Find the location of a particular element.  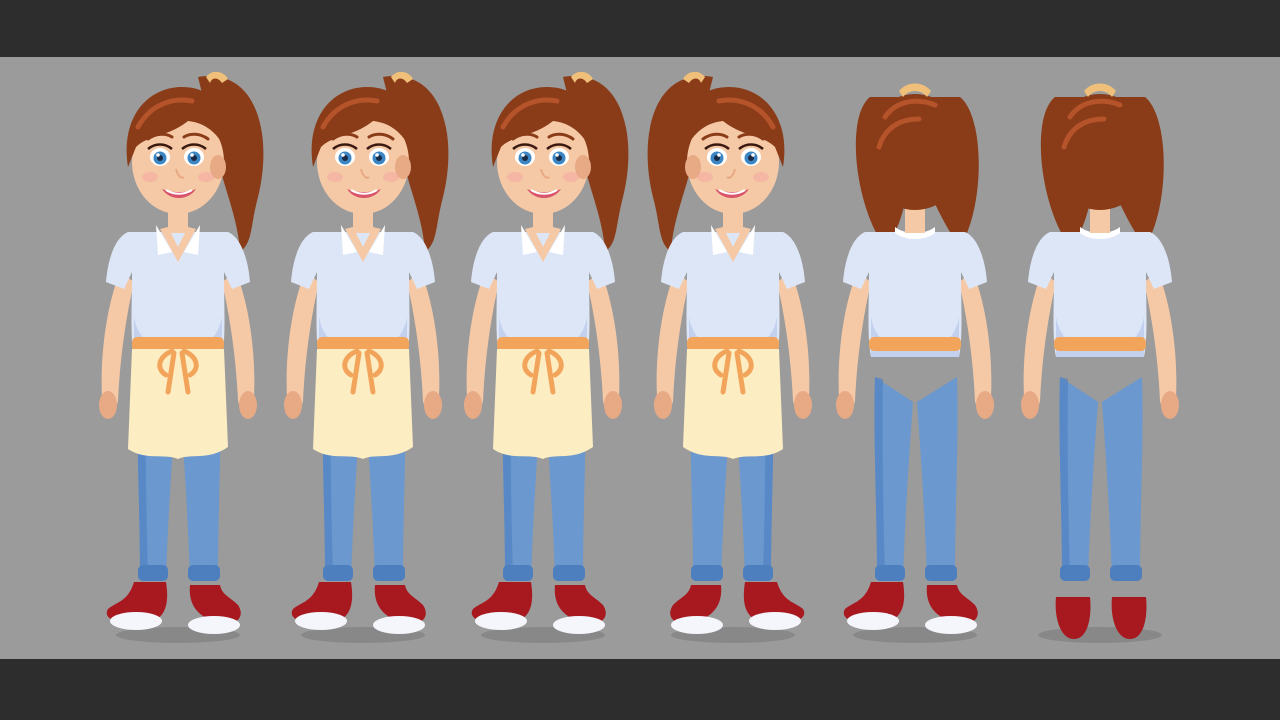

bottom-letterbox-bar is located at coordinates (640, 689).